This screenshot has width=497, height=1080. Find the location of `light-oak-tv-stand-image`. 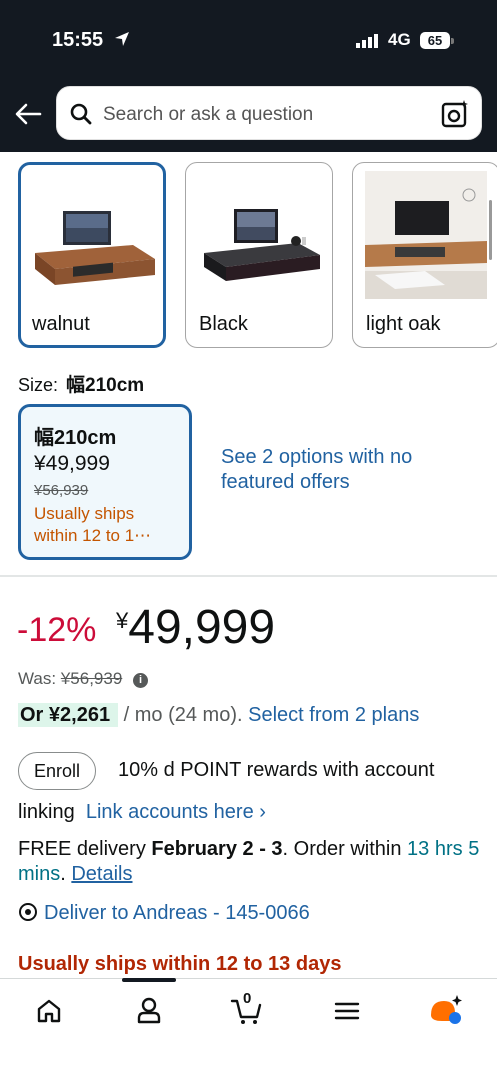

light-oak-tv-stand-image is located at coordinates (426, 235).